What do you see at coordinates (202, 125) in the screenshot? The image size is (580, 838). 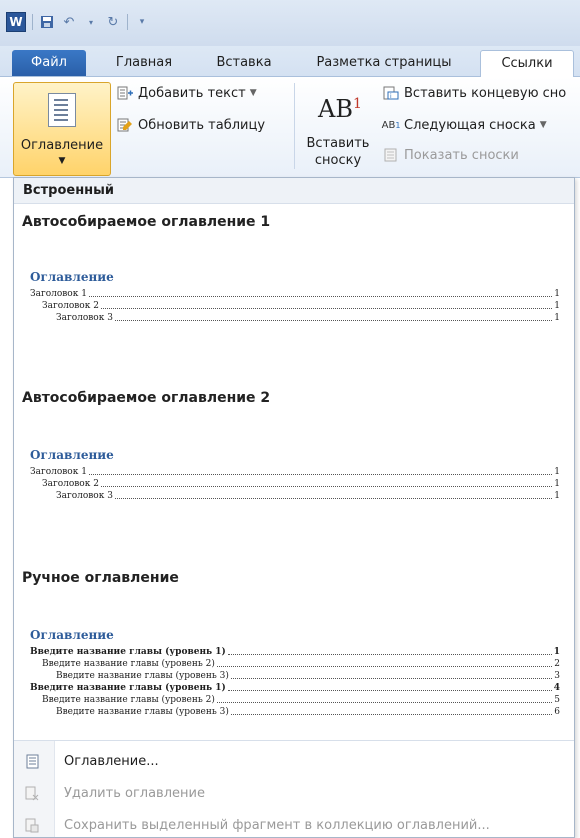 I see `update-table-label: Обновить таблицу` at bounding box center [202, 125].